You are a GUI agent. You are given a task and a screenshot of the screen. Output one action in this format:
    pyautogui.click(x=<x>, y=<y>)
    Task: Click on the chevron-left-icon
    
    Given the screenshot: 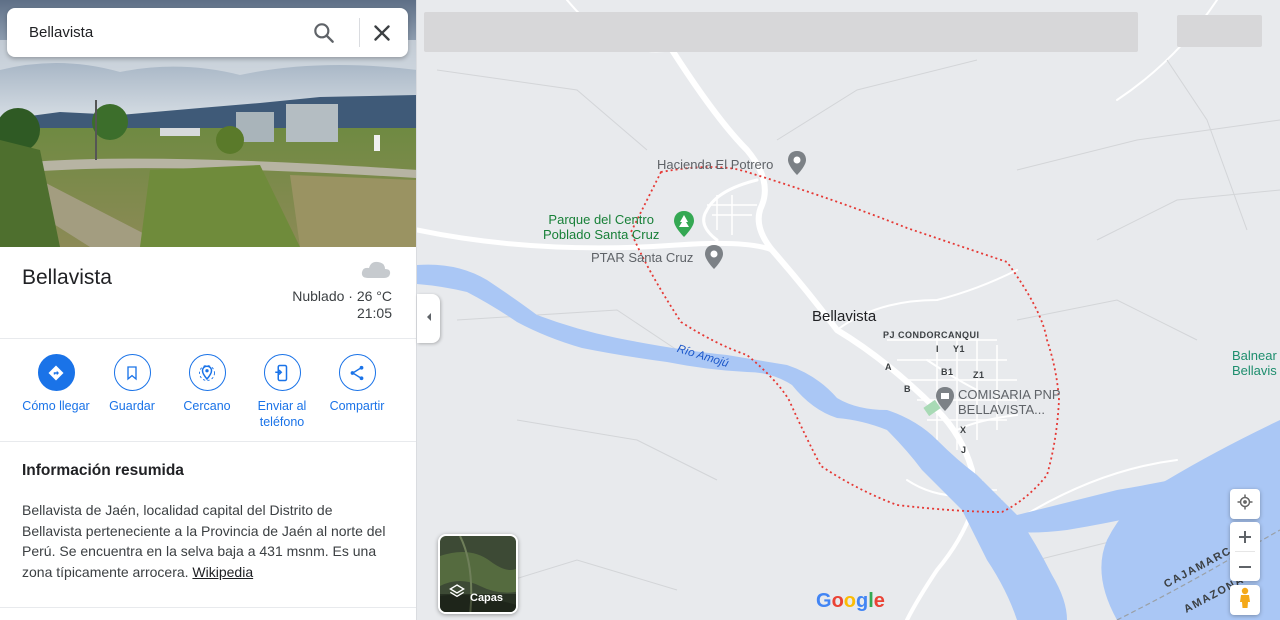 What is the action you would take?
    pyautogui.click(x=429, y=319)
    